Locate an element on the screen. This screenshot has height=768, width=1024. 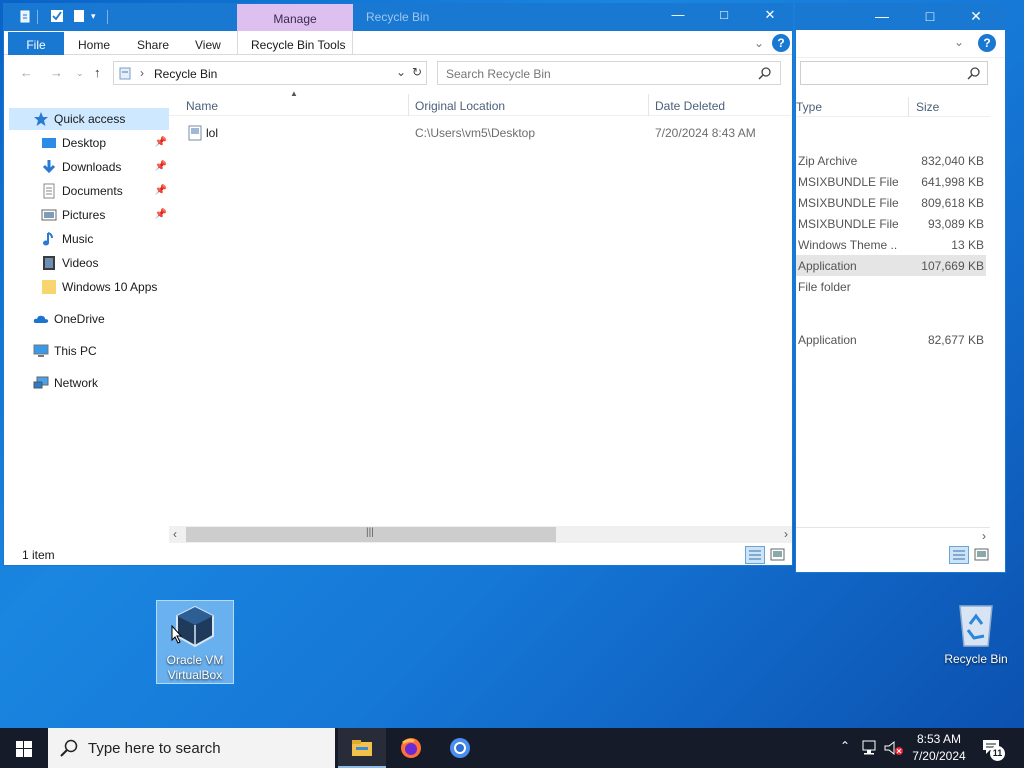
sidebar-item-videos: Videos is located at coordinates (89, 263).